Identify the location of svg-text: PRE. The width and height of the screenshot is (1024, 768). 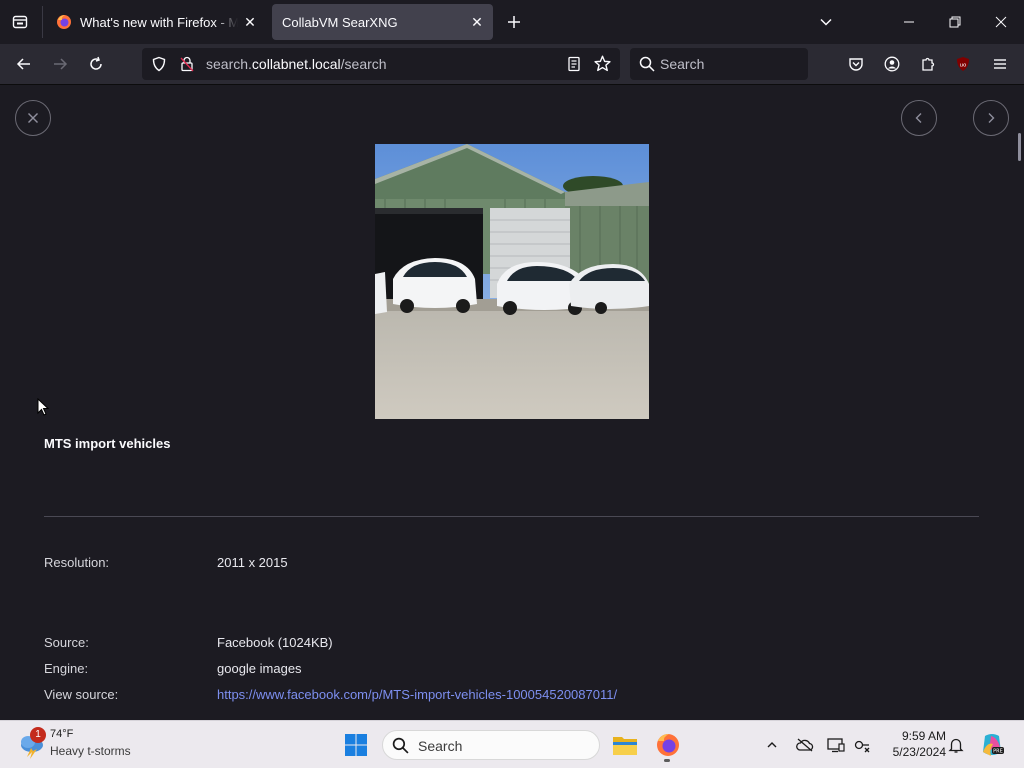
(998, 752).